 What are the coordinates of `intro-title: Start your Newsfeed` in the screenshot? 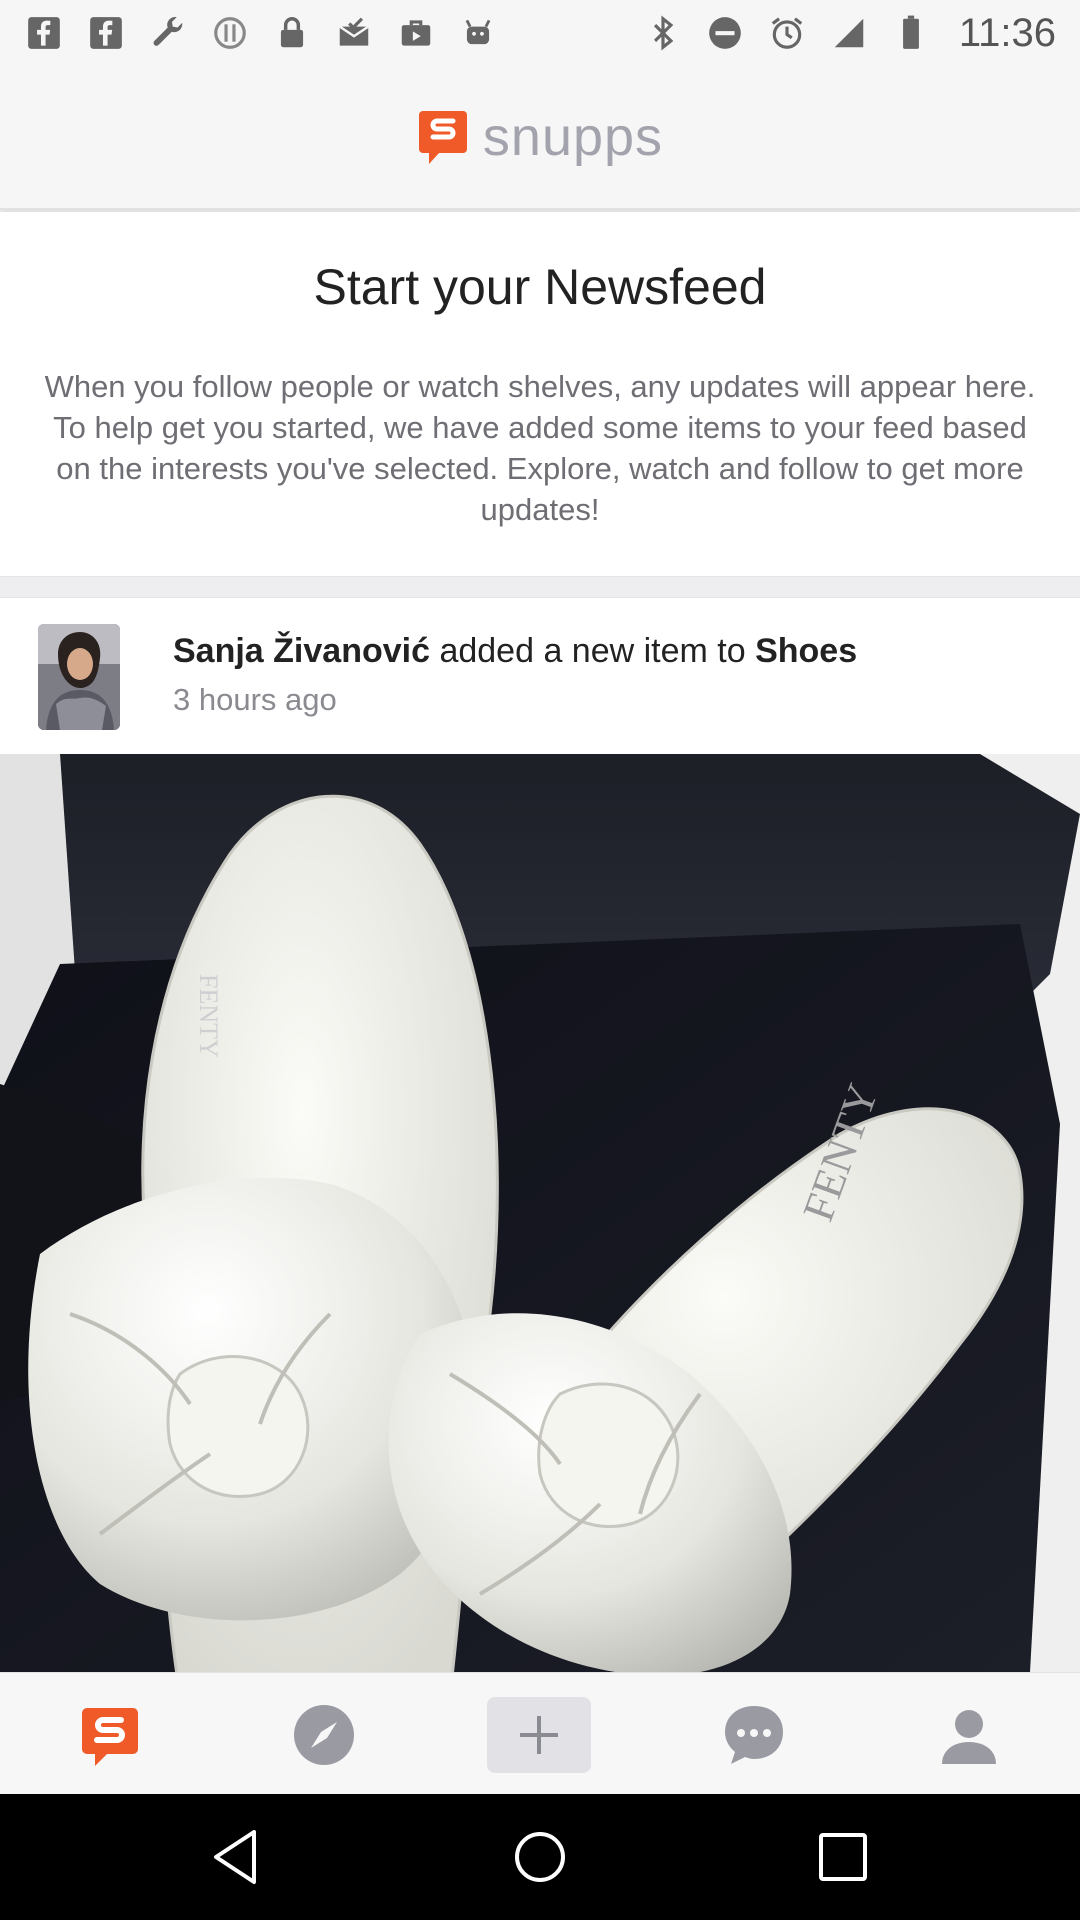 It's located at (540, 287).